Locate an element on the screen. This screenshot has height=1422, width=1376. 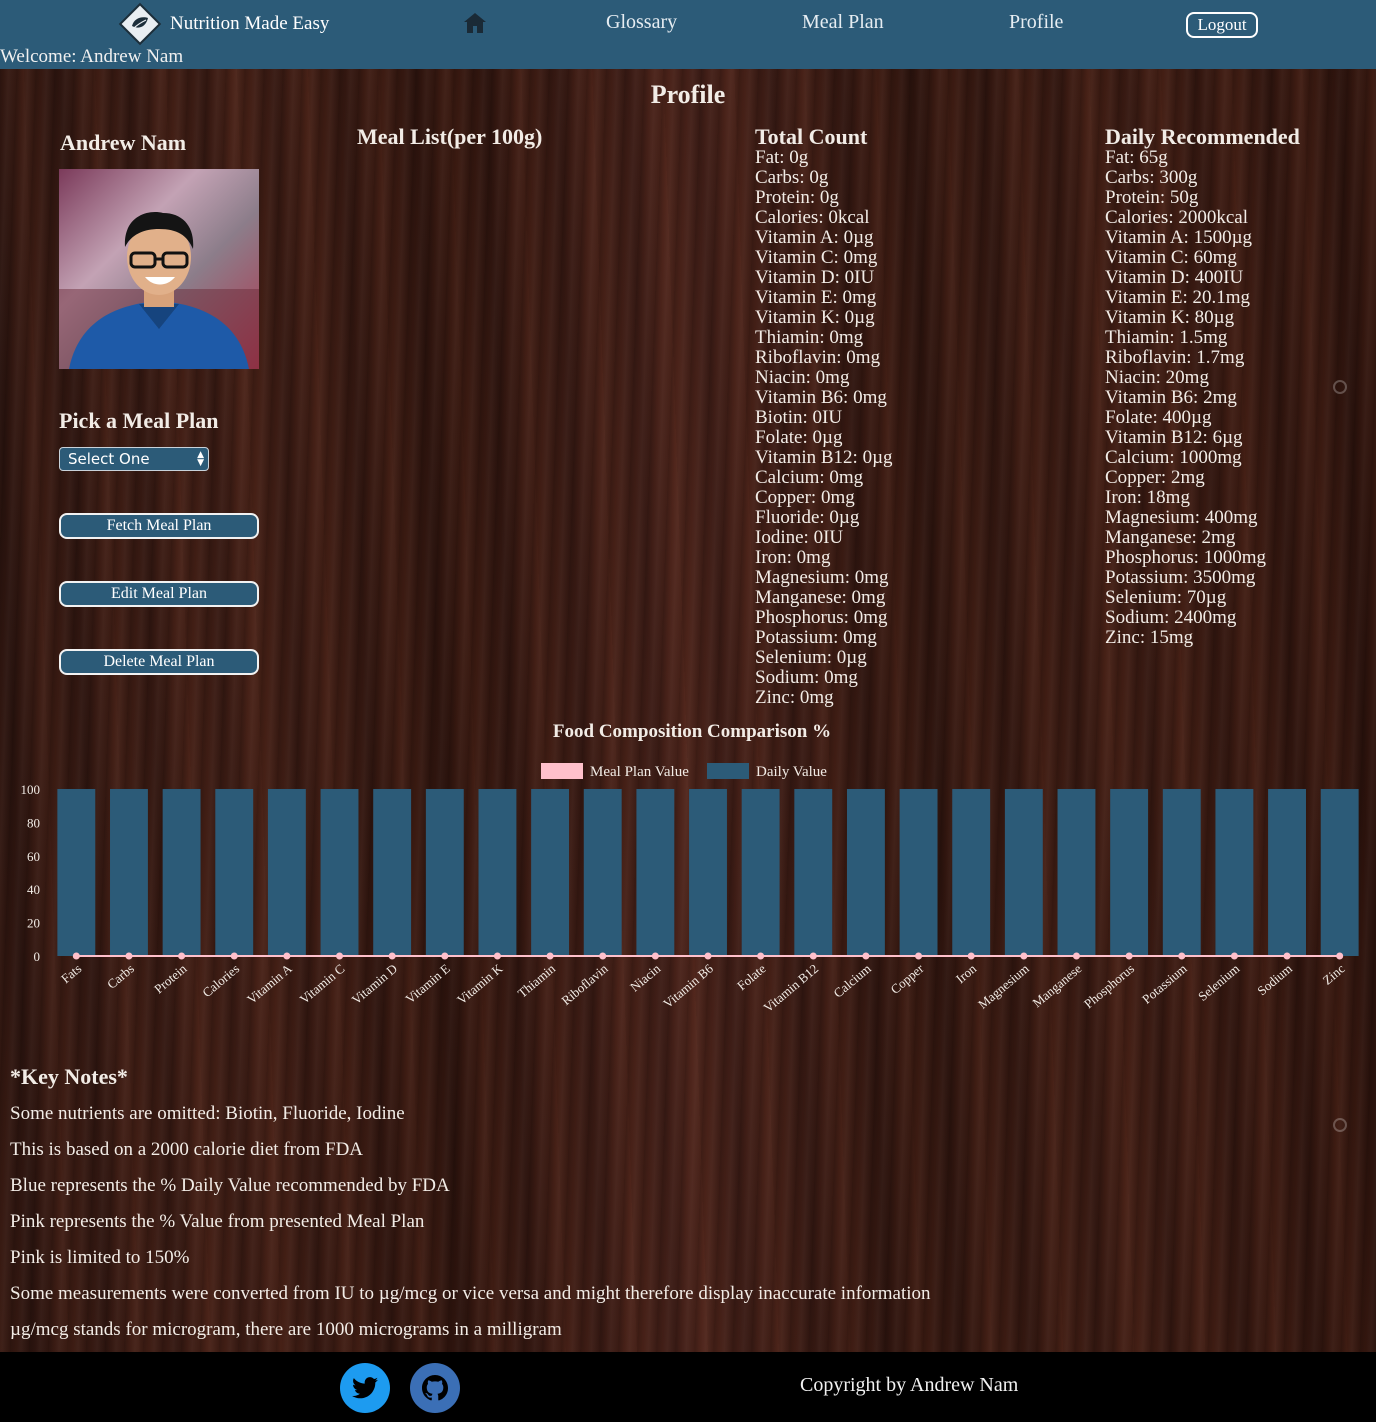
daily-recommended-item: Thiamin: 1.5mg is located at coordinates (1166, 337).